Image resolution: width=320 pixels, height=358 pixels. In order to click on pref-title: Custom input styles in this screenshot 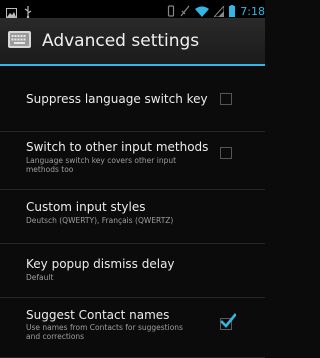, I will do `click(86, 207)`.